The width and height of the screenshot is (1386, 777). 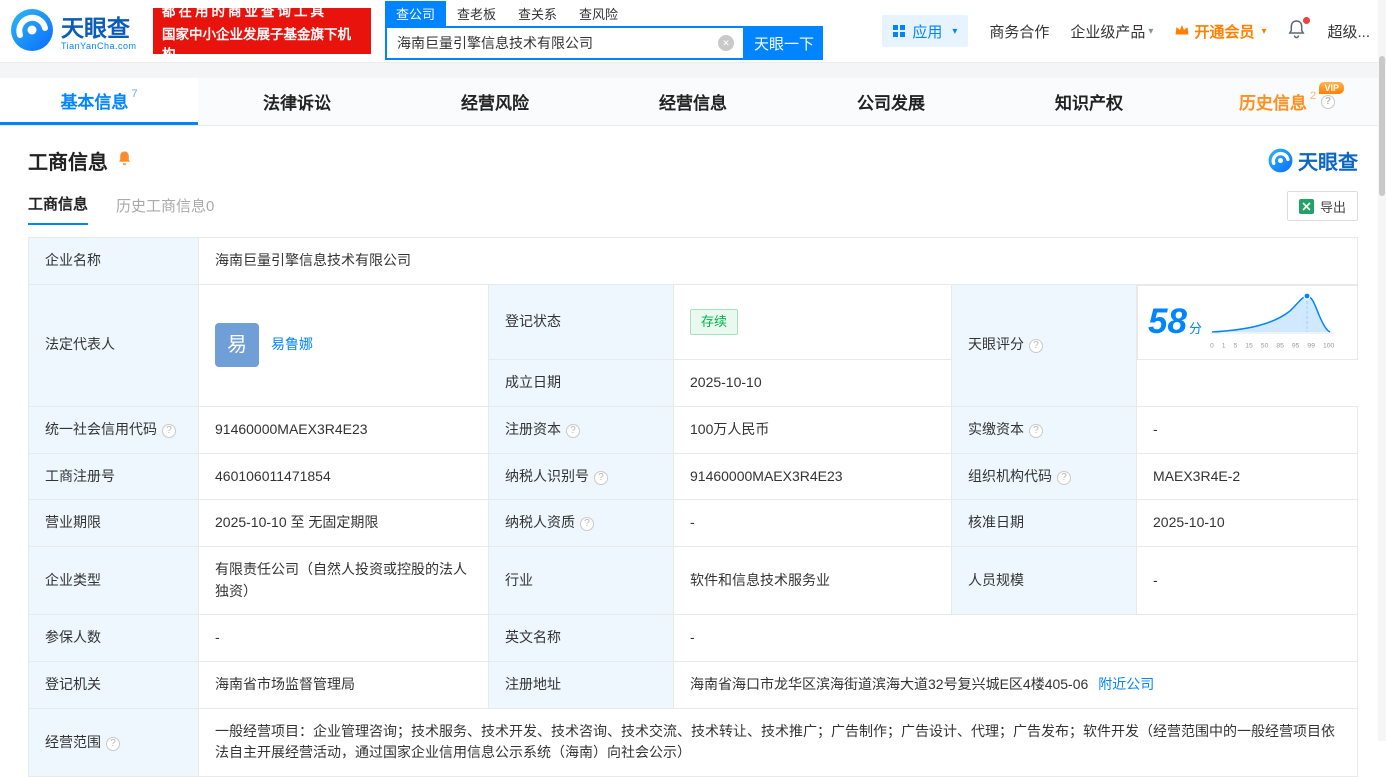 I want to click on business-term: 2025-10-10 至 无固定期限, so click(x=297, y=522).